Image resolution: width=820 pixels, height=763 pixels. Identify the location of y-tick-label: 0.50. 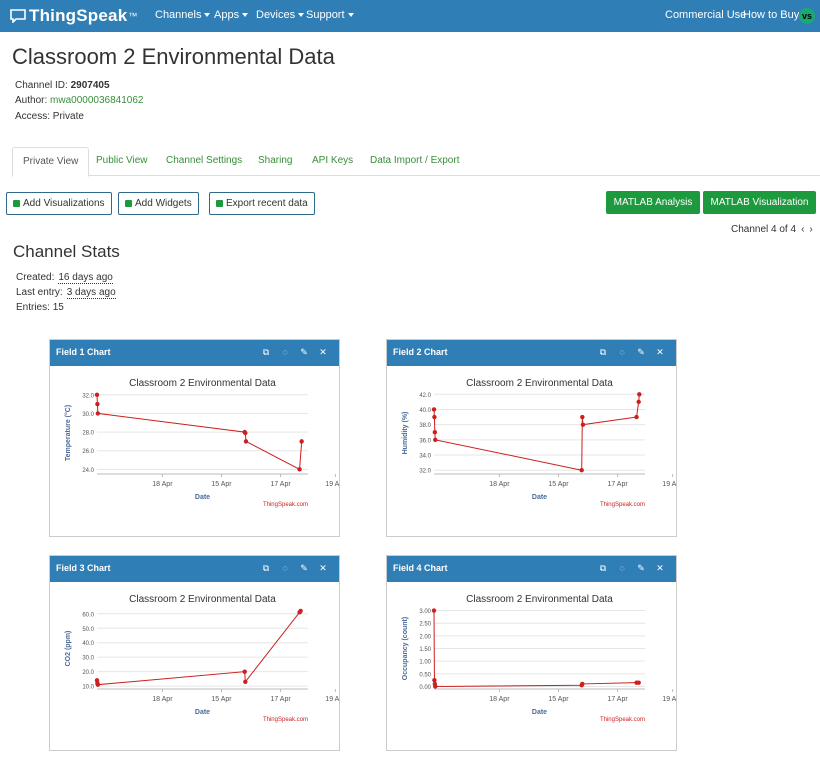
(425, 675).